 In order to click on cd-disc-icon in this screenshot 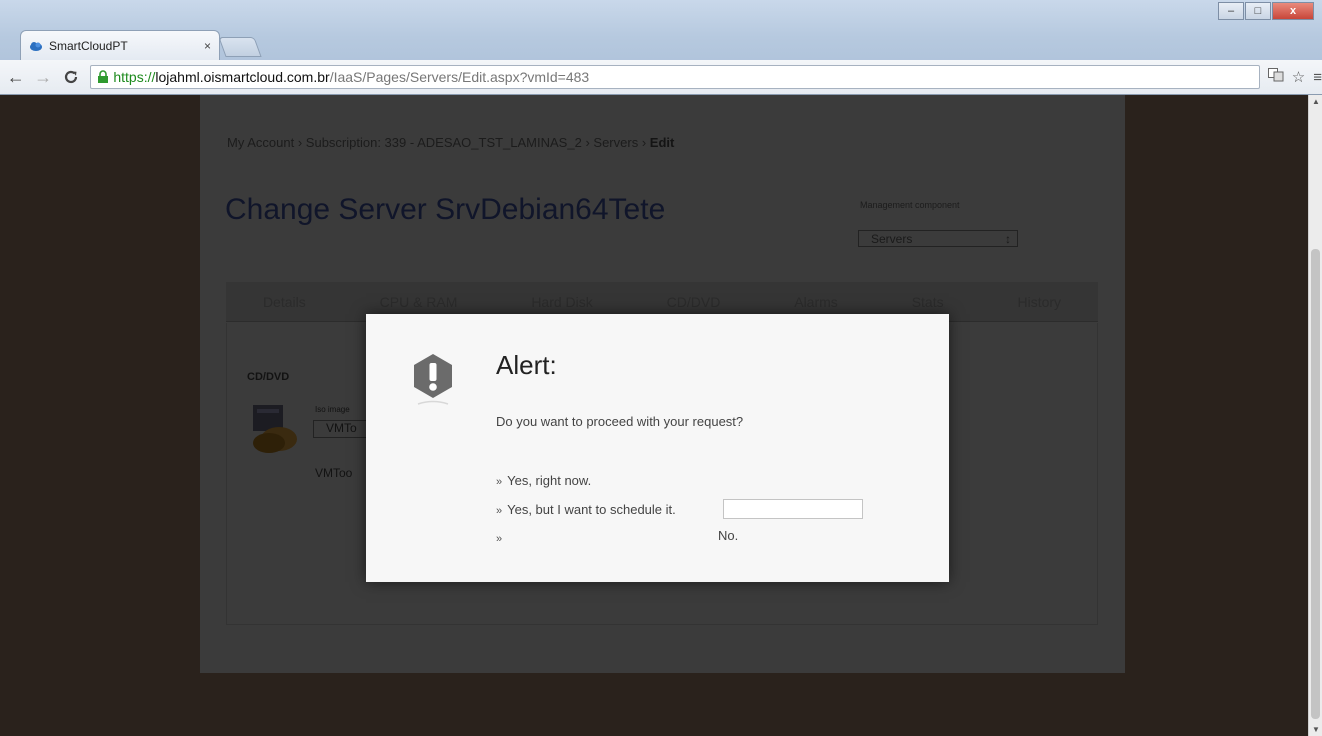, I will do `click(274, 429)`.